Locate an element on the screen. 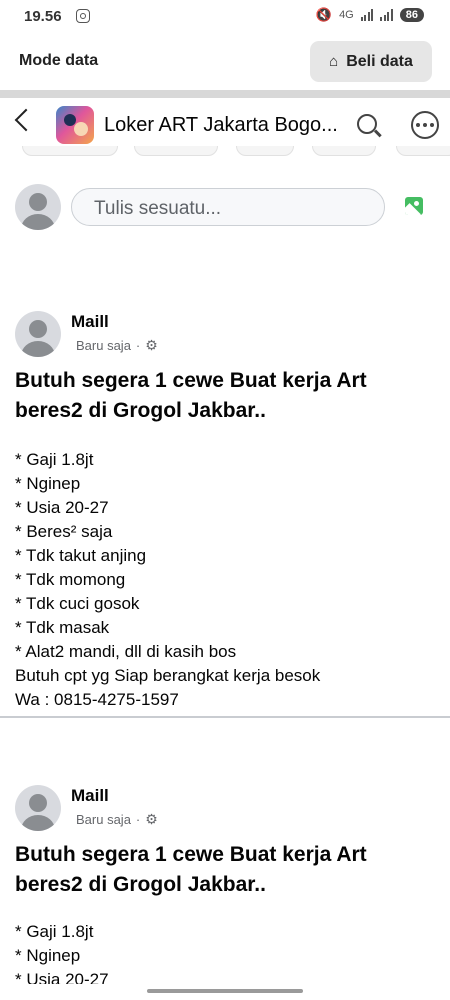 Image resolution: width=450 pixels, height=1000 pixels. user-avatar is located at coordinates (38, 207).